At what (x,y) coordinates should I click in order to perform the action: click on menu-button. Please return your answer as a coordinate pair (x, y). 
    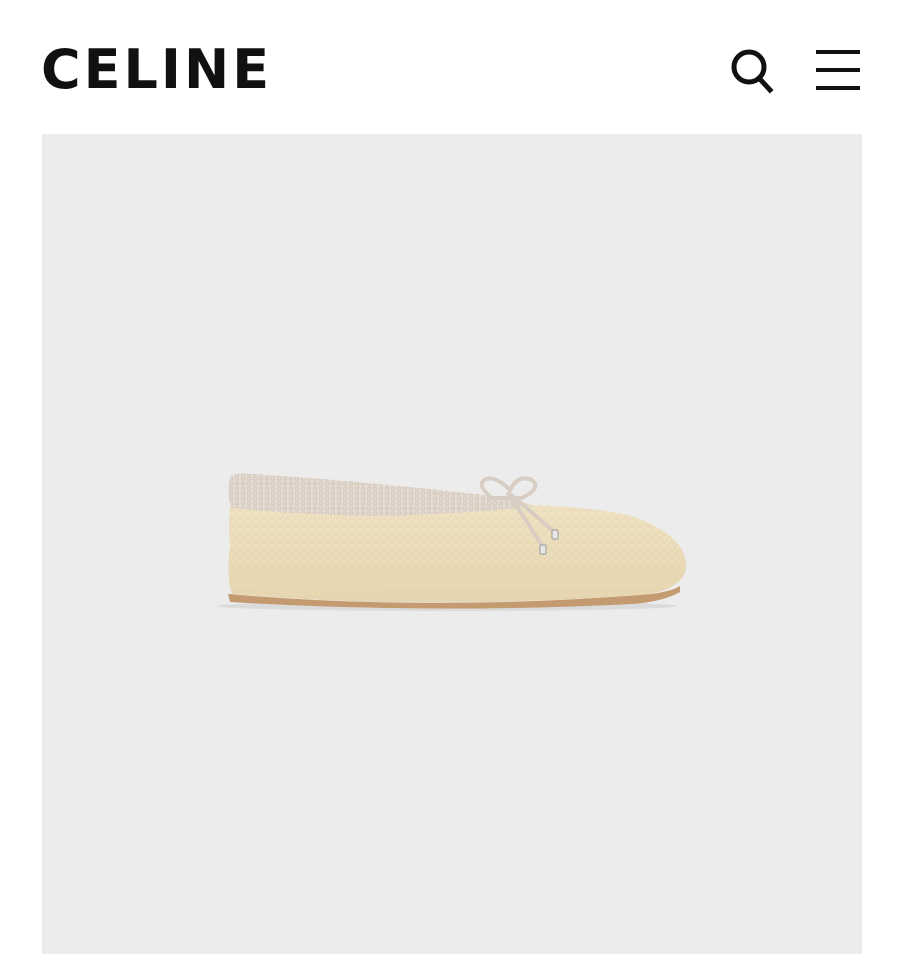
    Looking at the image, I should click on (838, 70).